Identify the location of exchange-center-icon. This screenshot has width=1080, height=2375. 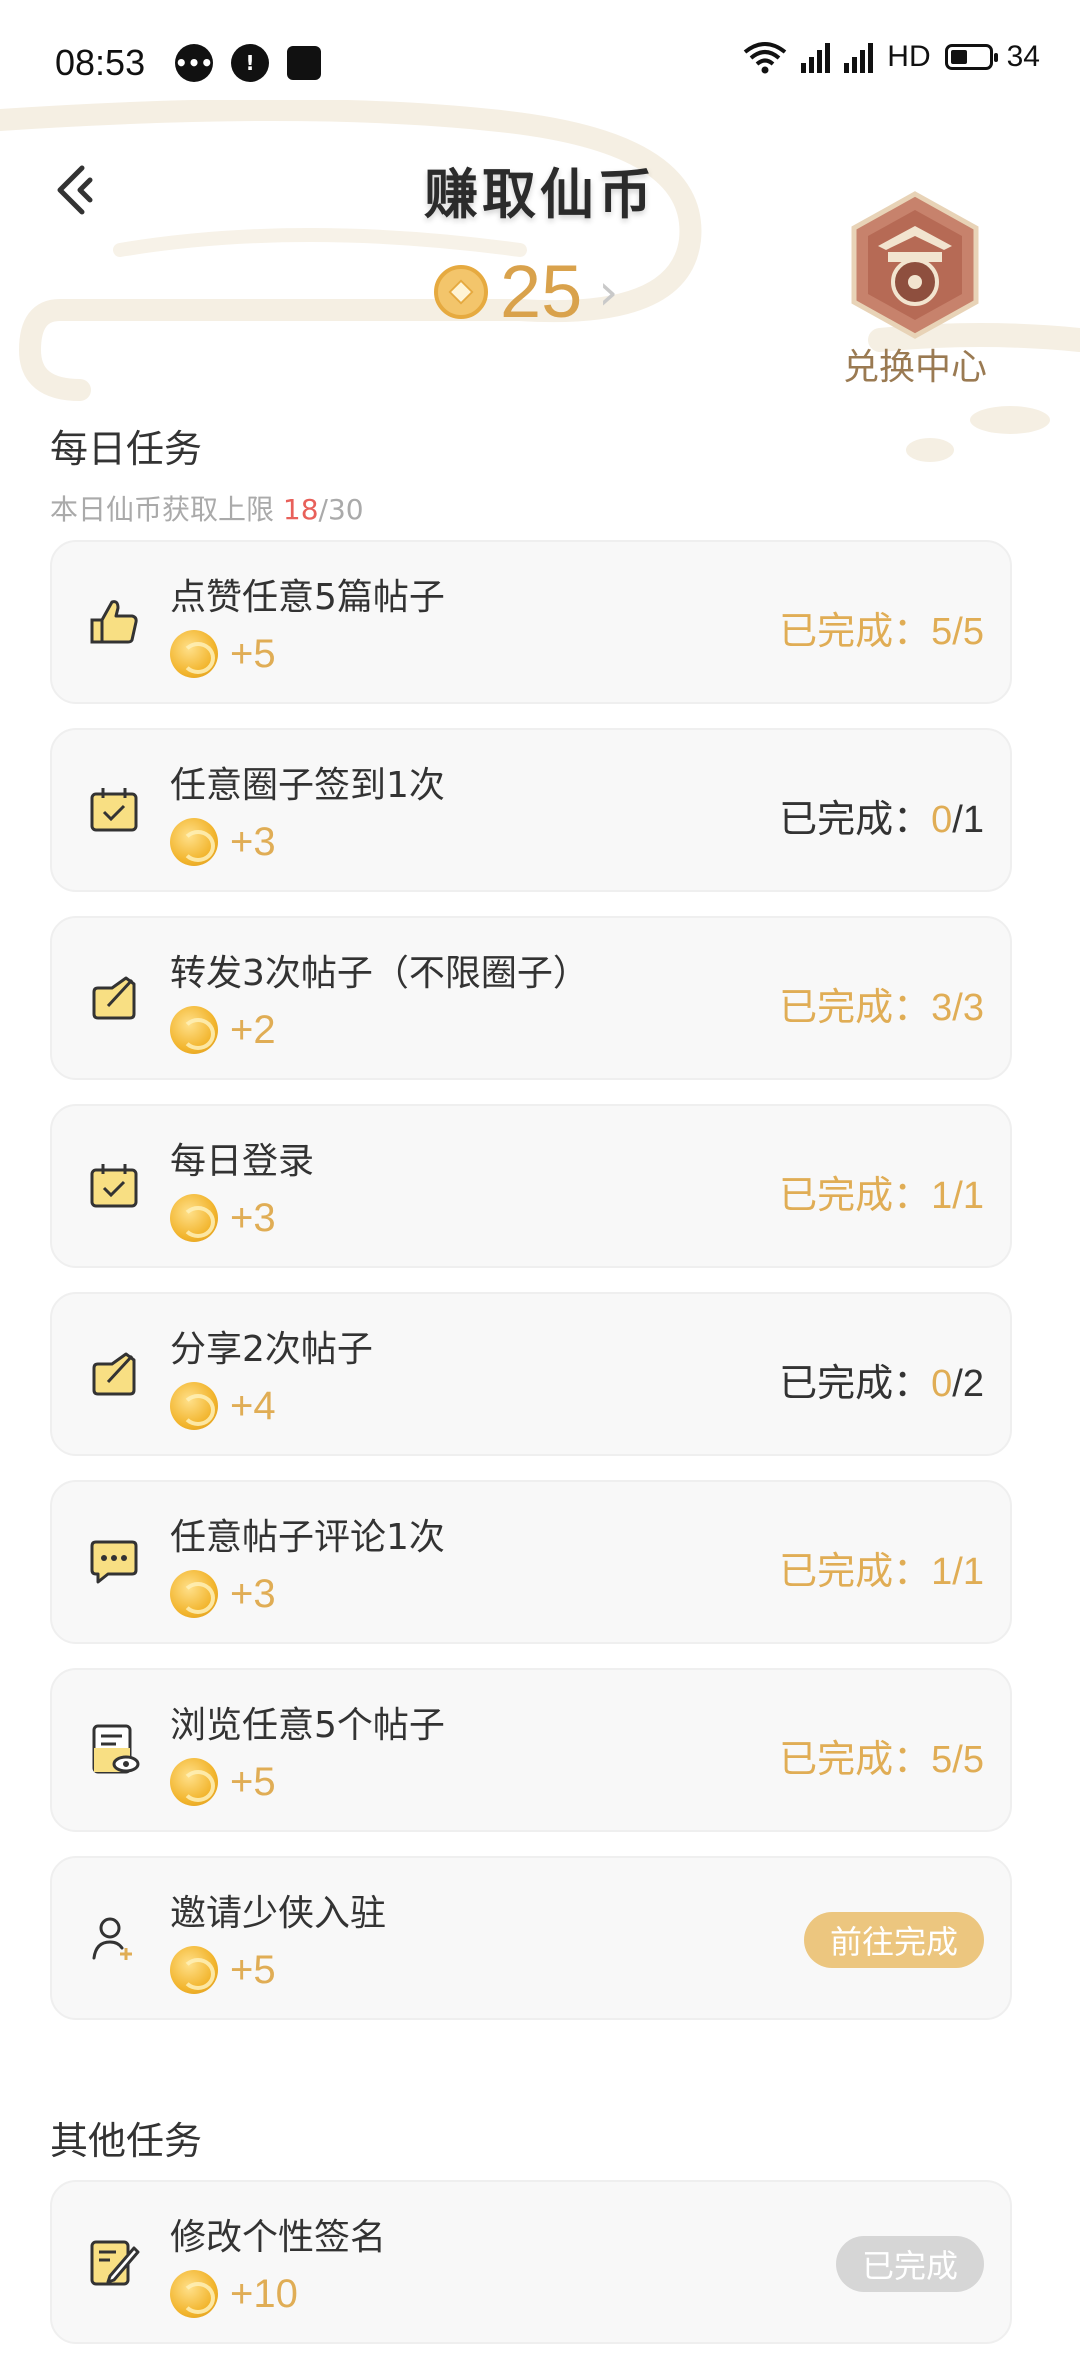
(915, 265).